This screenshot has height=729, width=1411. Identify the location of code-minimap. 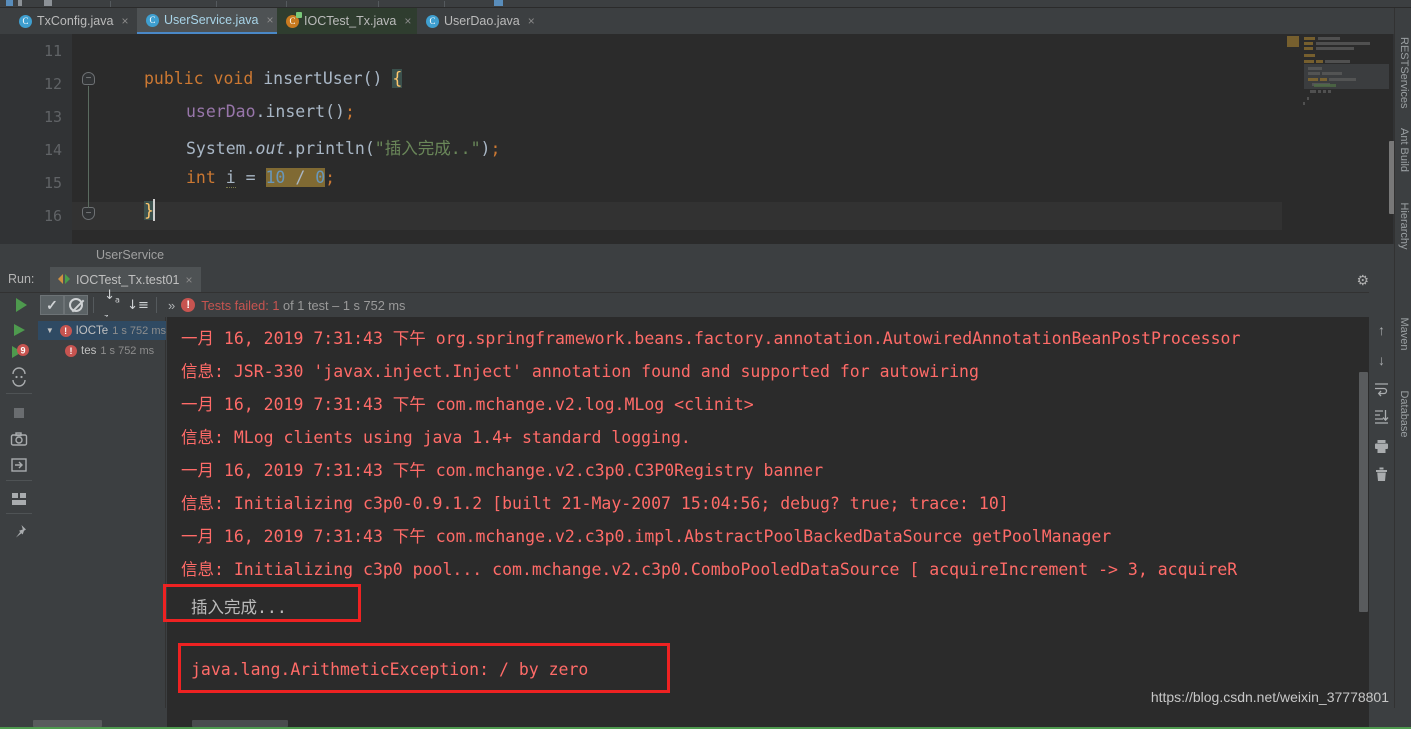
(1335, 139).